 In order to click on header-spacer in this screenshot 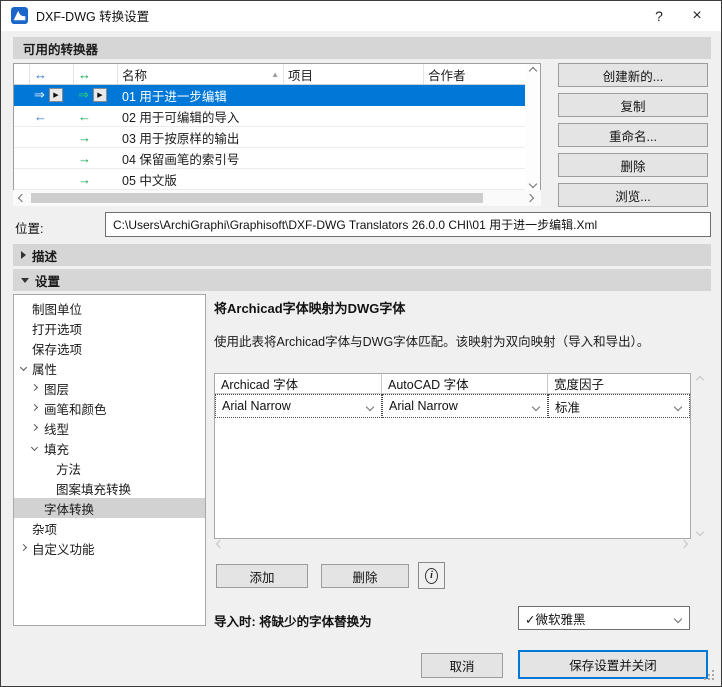, I will do `click(22, 74)`.